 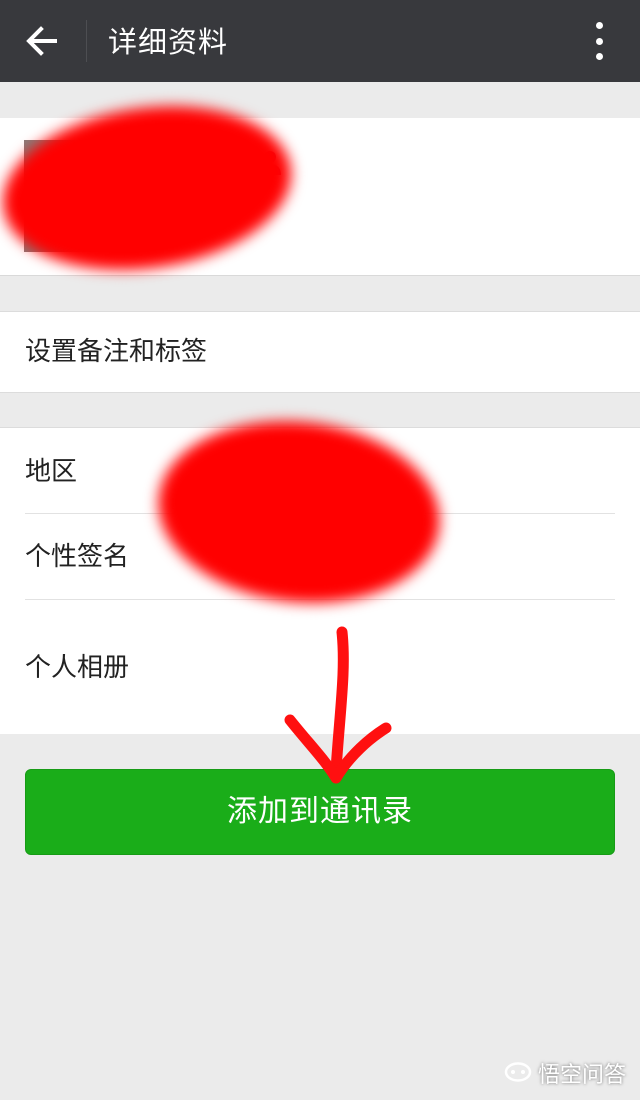 What do you see at coordinates (518, 1072) in the screenshot?
I see `chat-bubble-icon` at bounding box center [518, 1072].